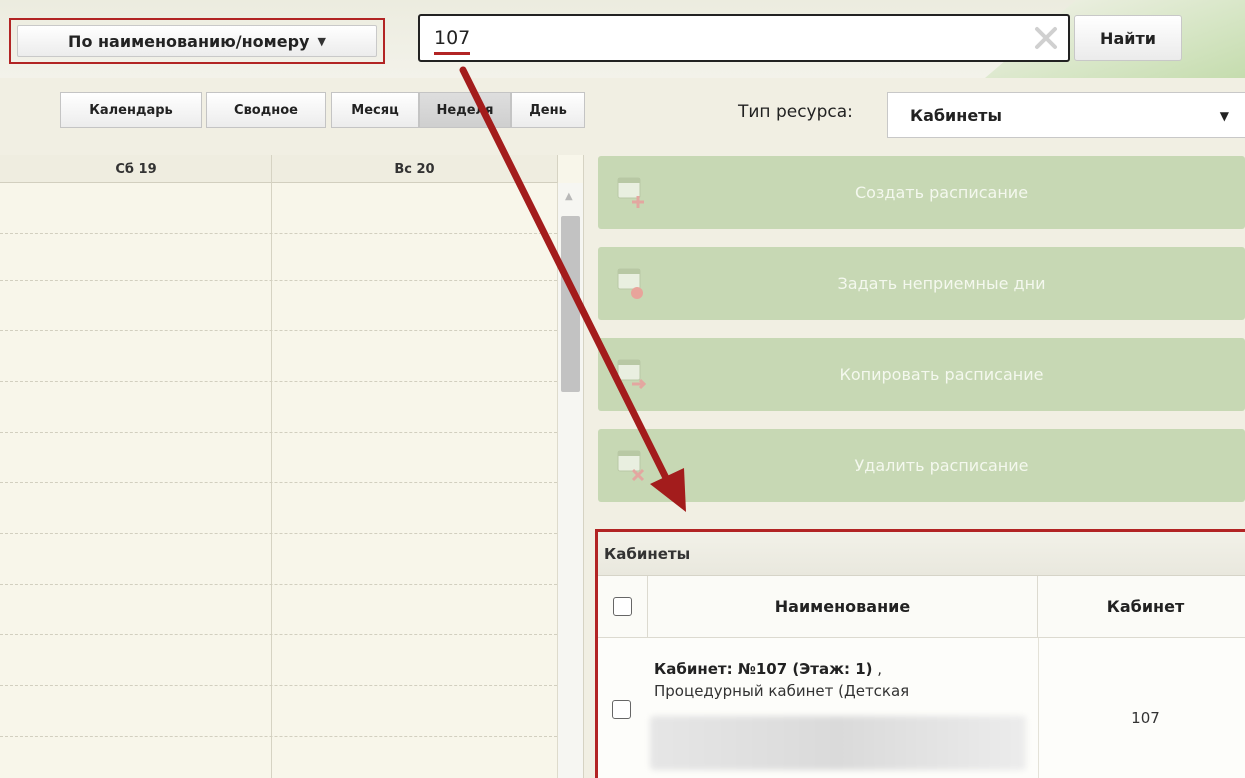 This screenshot has height=778, width=1245. I want to click on calendar-view-button: Календарь, so click(131, 110).